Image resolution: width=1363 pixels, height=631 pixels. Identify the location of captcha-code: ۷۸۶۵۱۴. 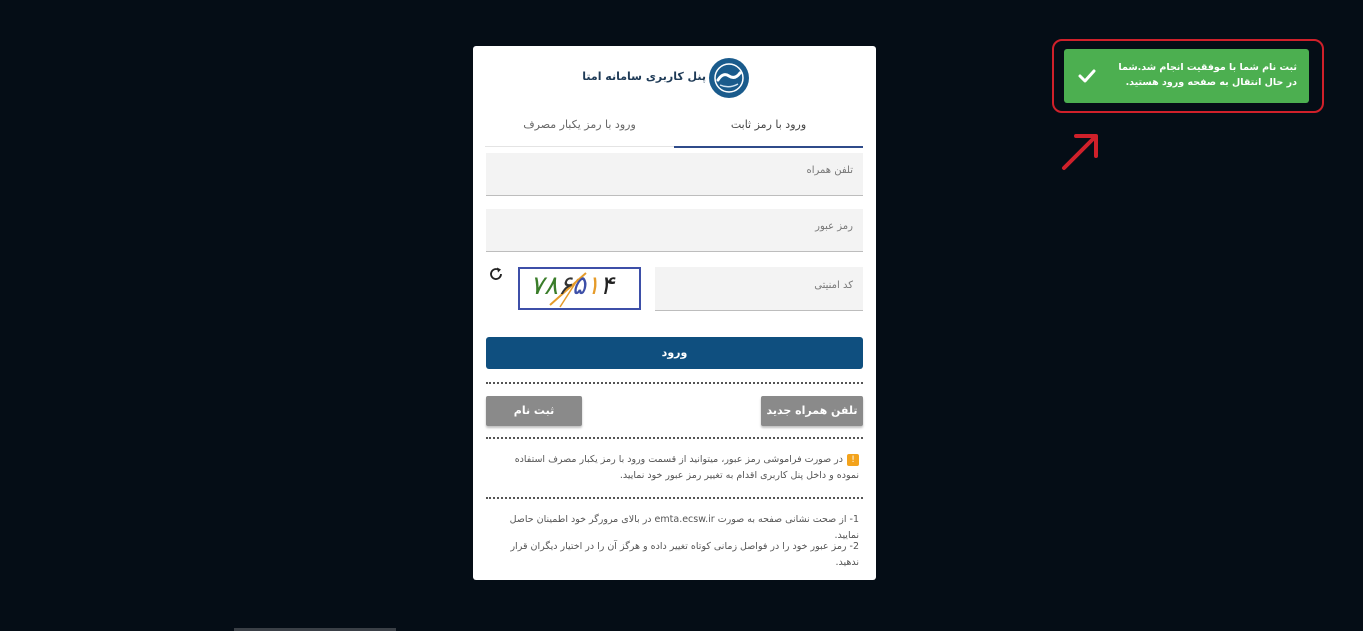
(572, 286).